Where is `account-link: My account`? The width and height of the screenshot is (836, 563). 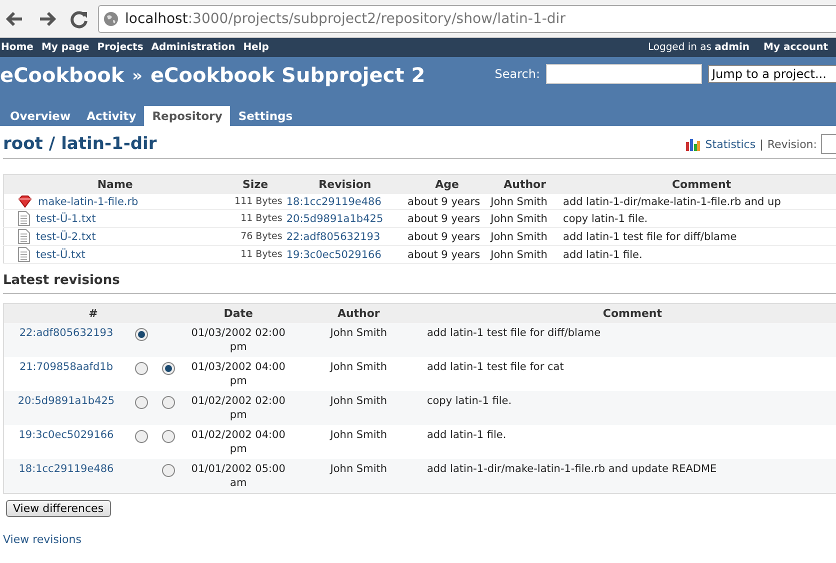 account-link: My account is located at coordinates (796, 47).